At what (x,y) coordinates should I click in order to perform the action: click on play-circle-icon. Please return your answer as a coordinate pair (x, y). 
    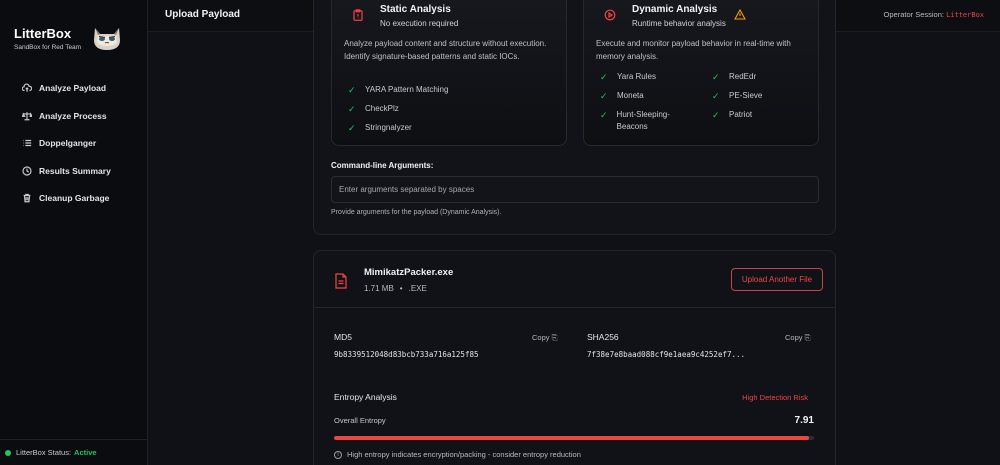
    Looking at the image, I should click on (610, 15).